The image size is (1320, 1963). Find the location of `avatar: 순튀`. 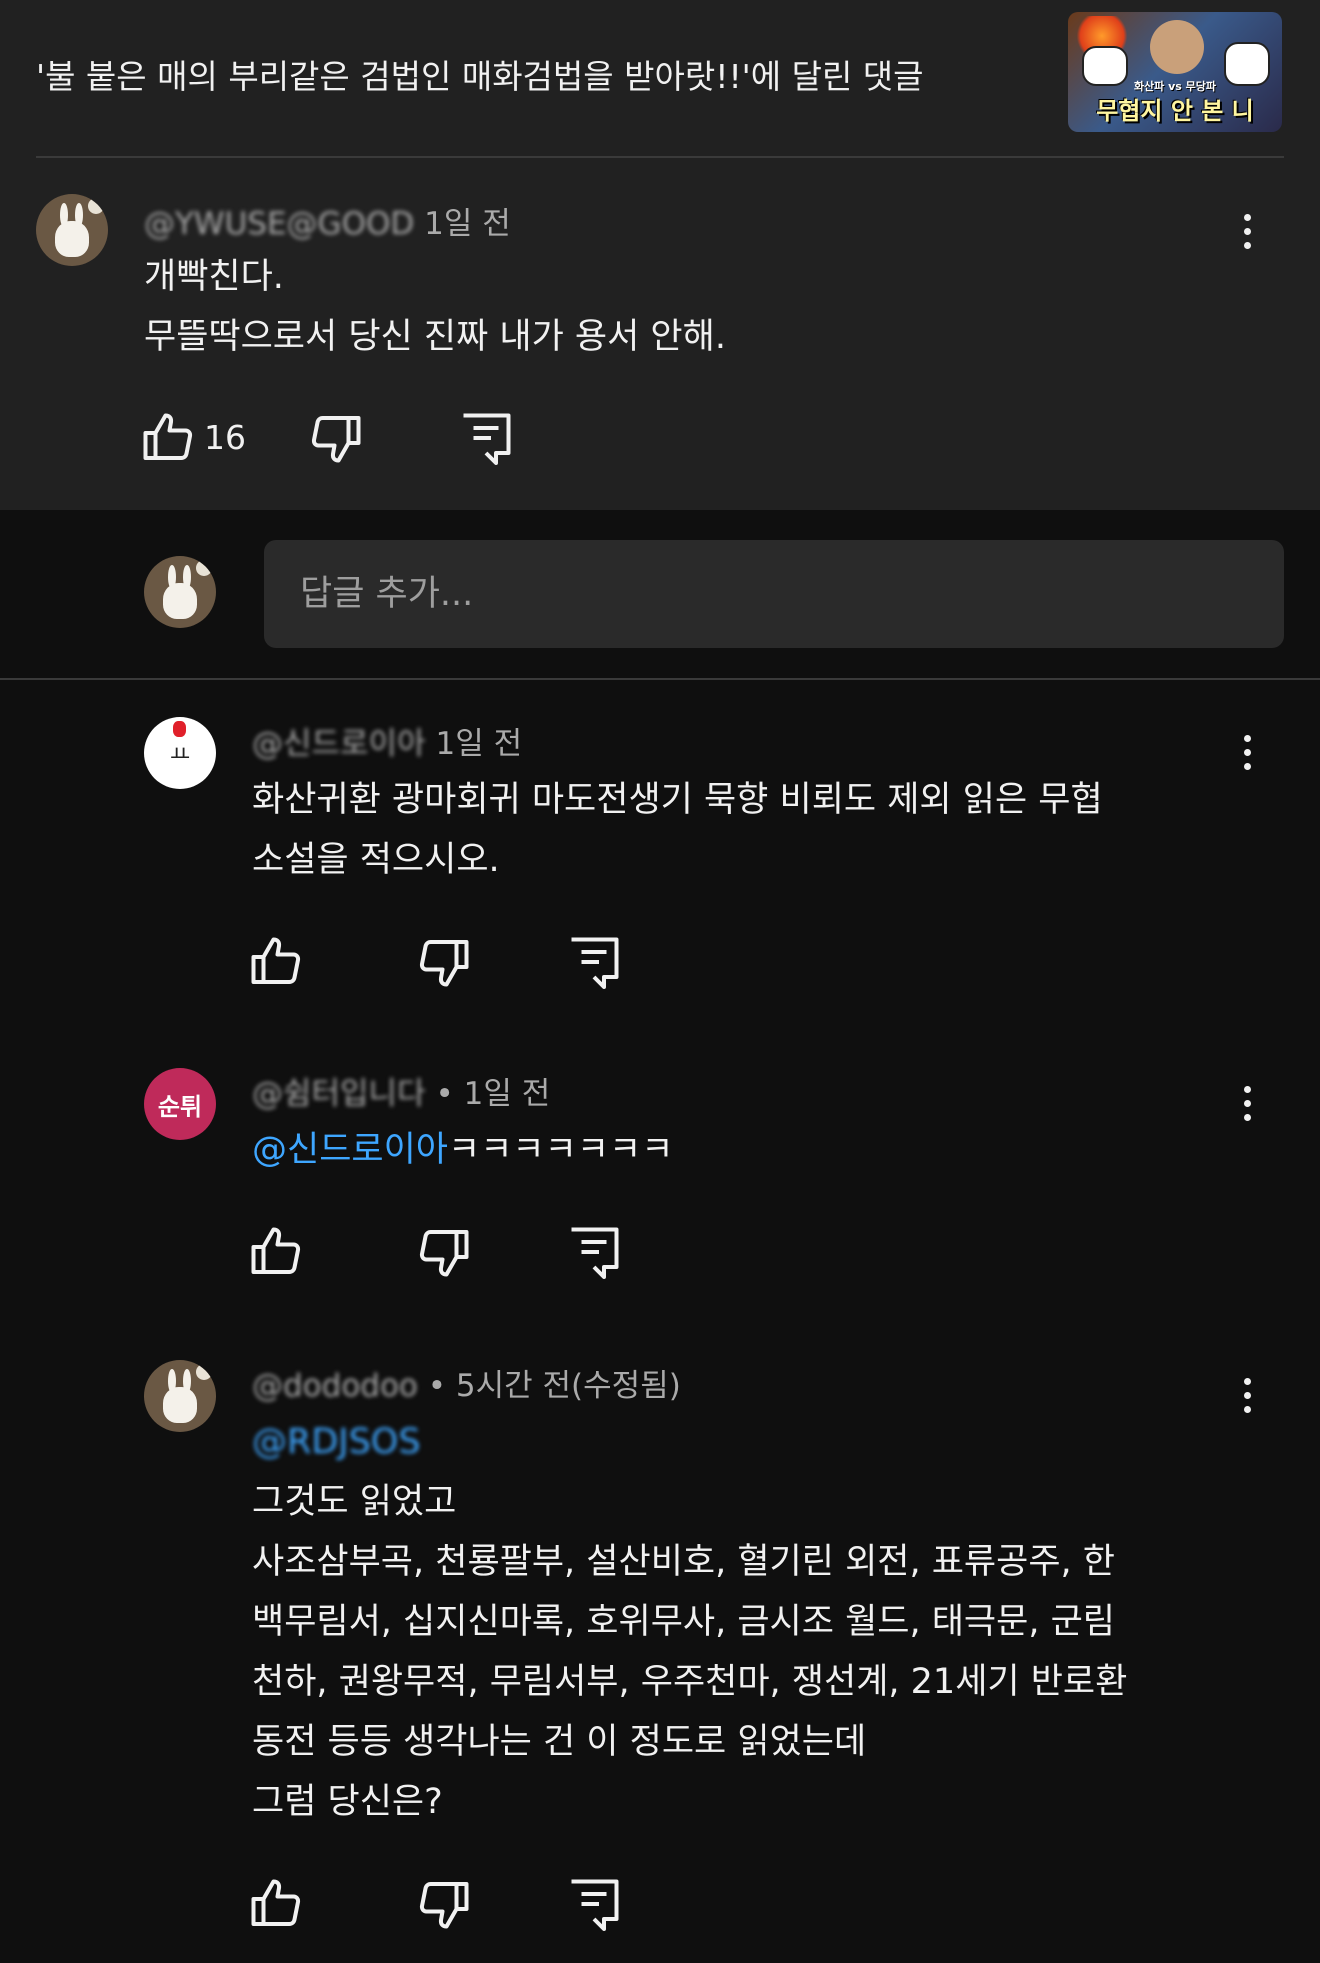

avatar: 순튀 is located at coordinates (180, 1104).